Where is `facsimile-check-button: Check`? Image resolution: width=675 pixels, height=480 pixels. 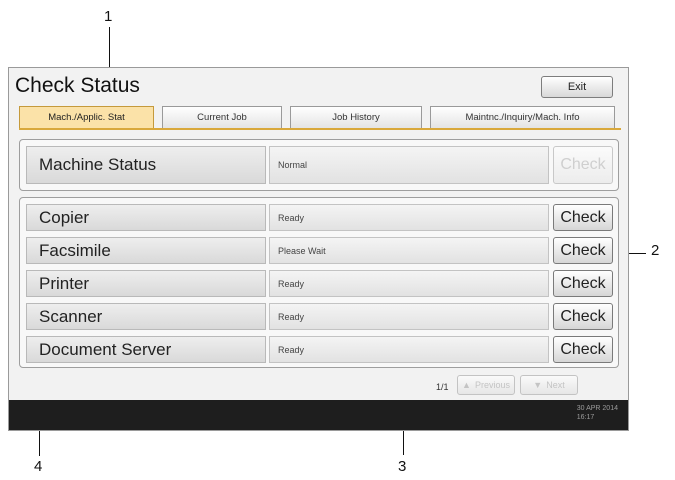
facsimile-check-button: Check is located at coordinates (583, 250).